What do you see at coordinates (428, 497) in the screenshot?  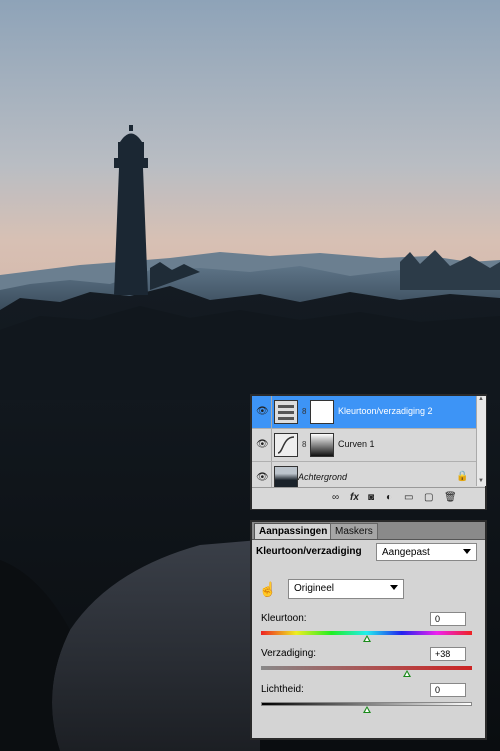 I see `new-layer-icon: ▢` at bounding box center [428, 497].